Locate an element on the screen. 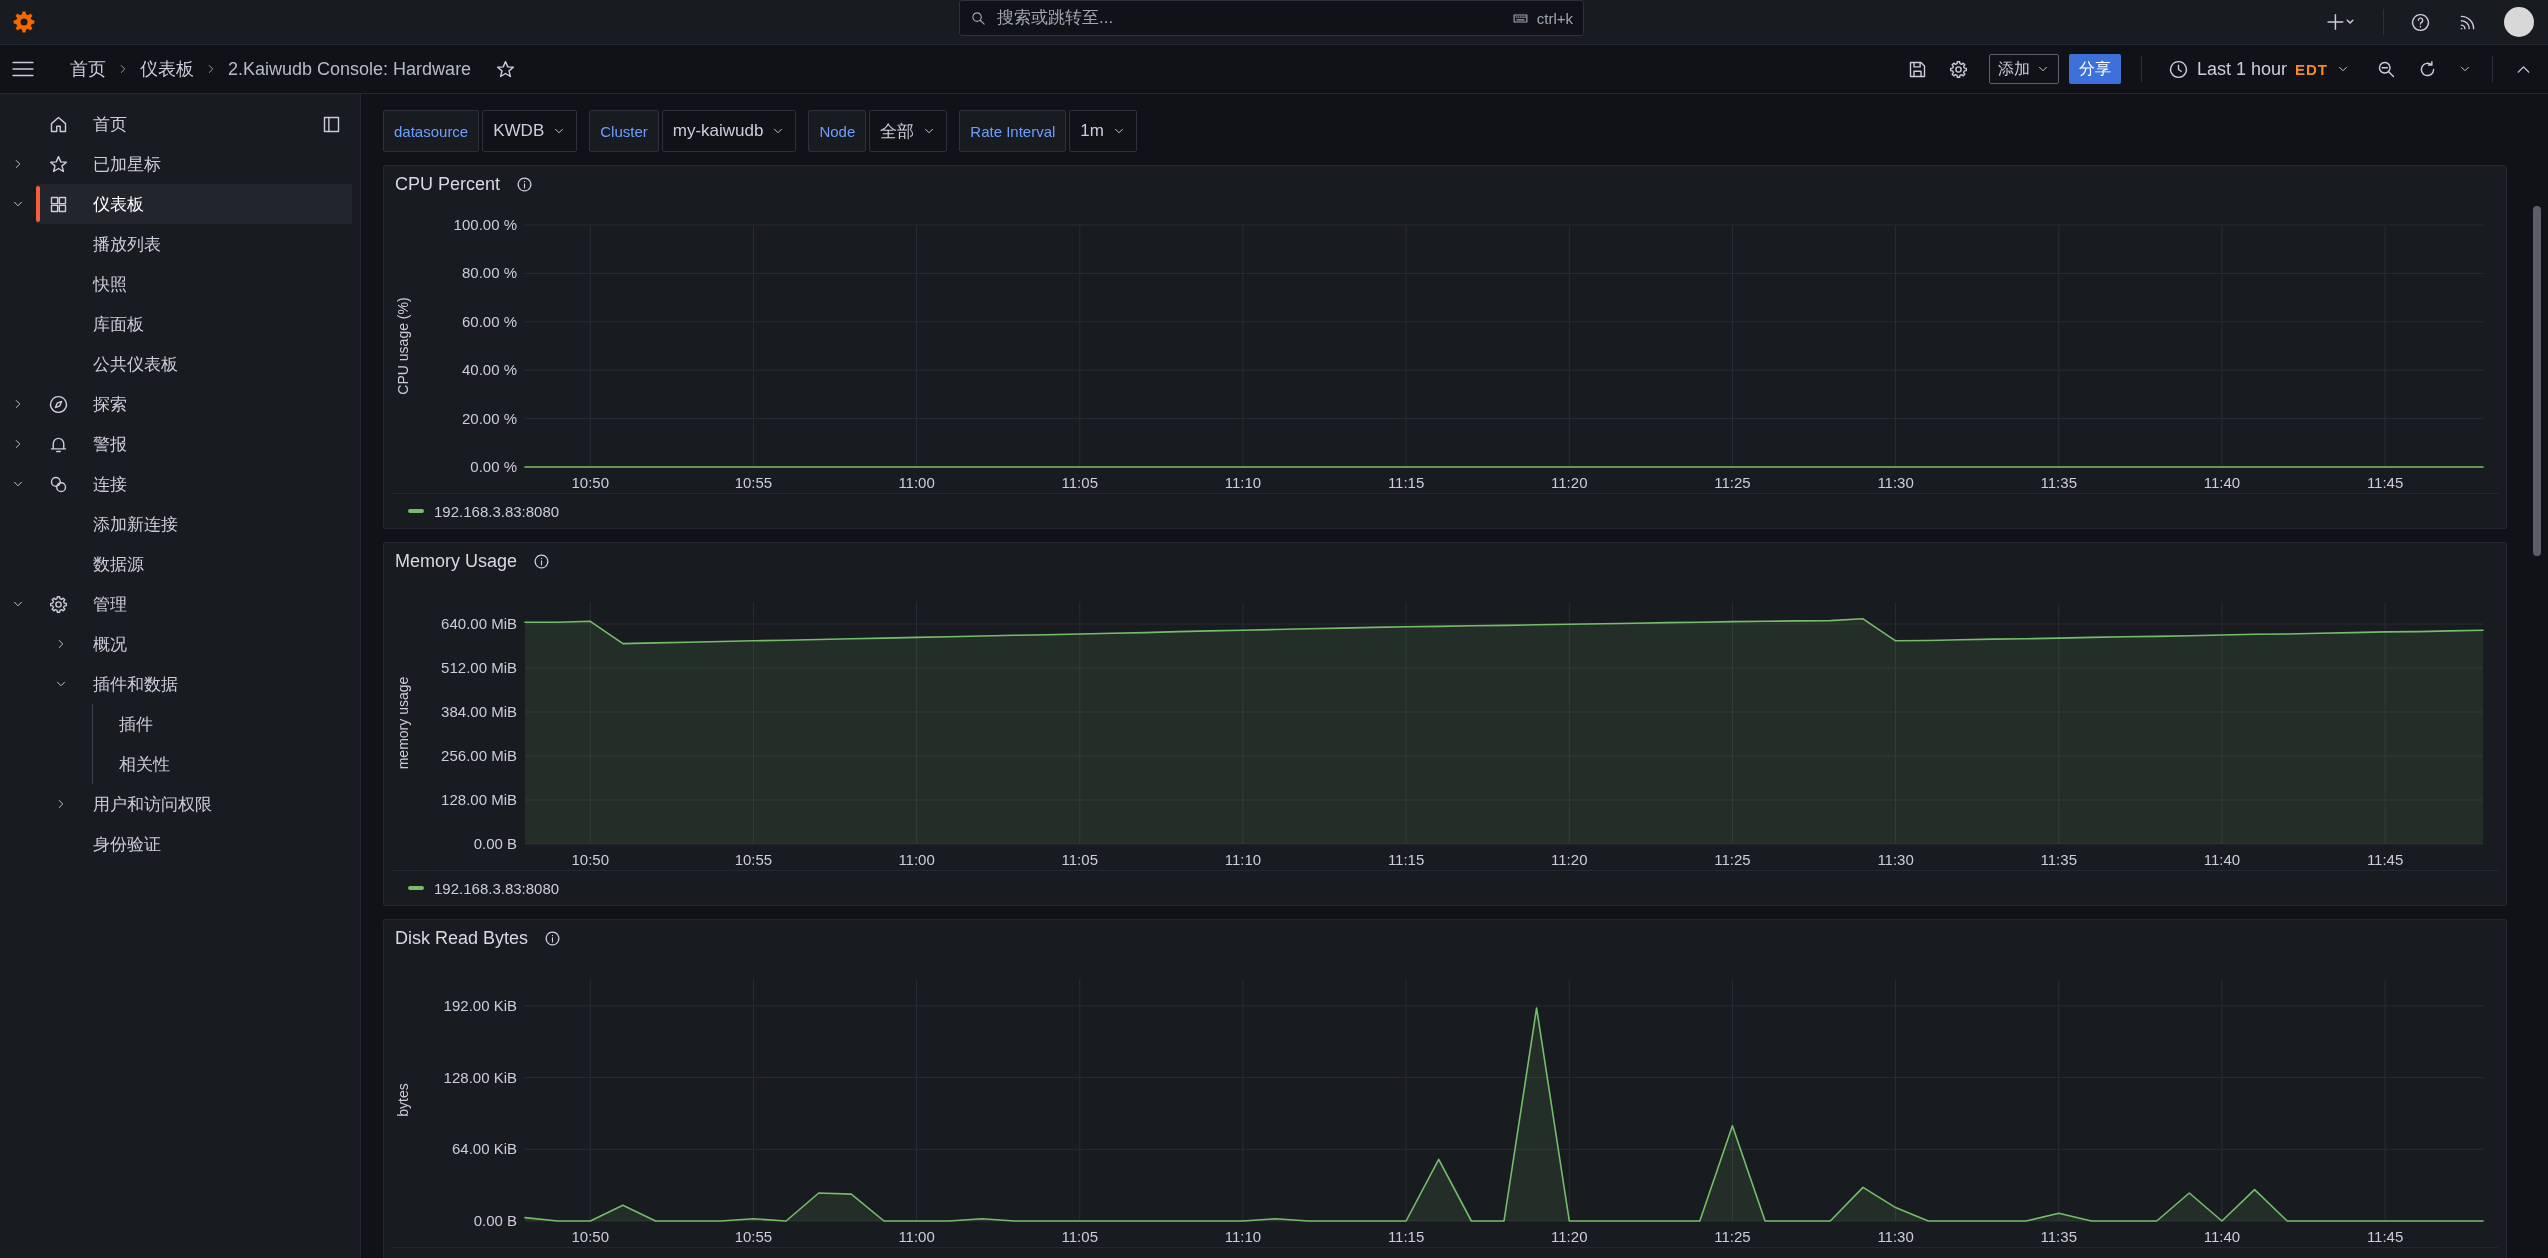 Image resolution: width=2548 pixels, height=1258 pixels. variable-dropdown: KWDB is located at coordinates (530, 131).